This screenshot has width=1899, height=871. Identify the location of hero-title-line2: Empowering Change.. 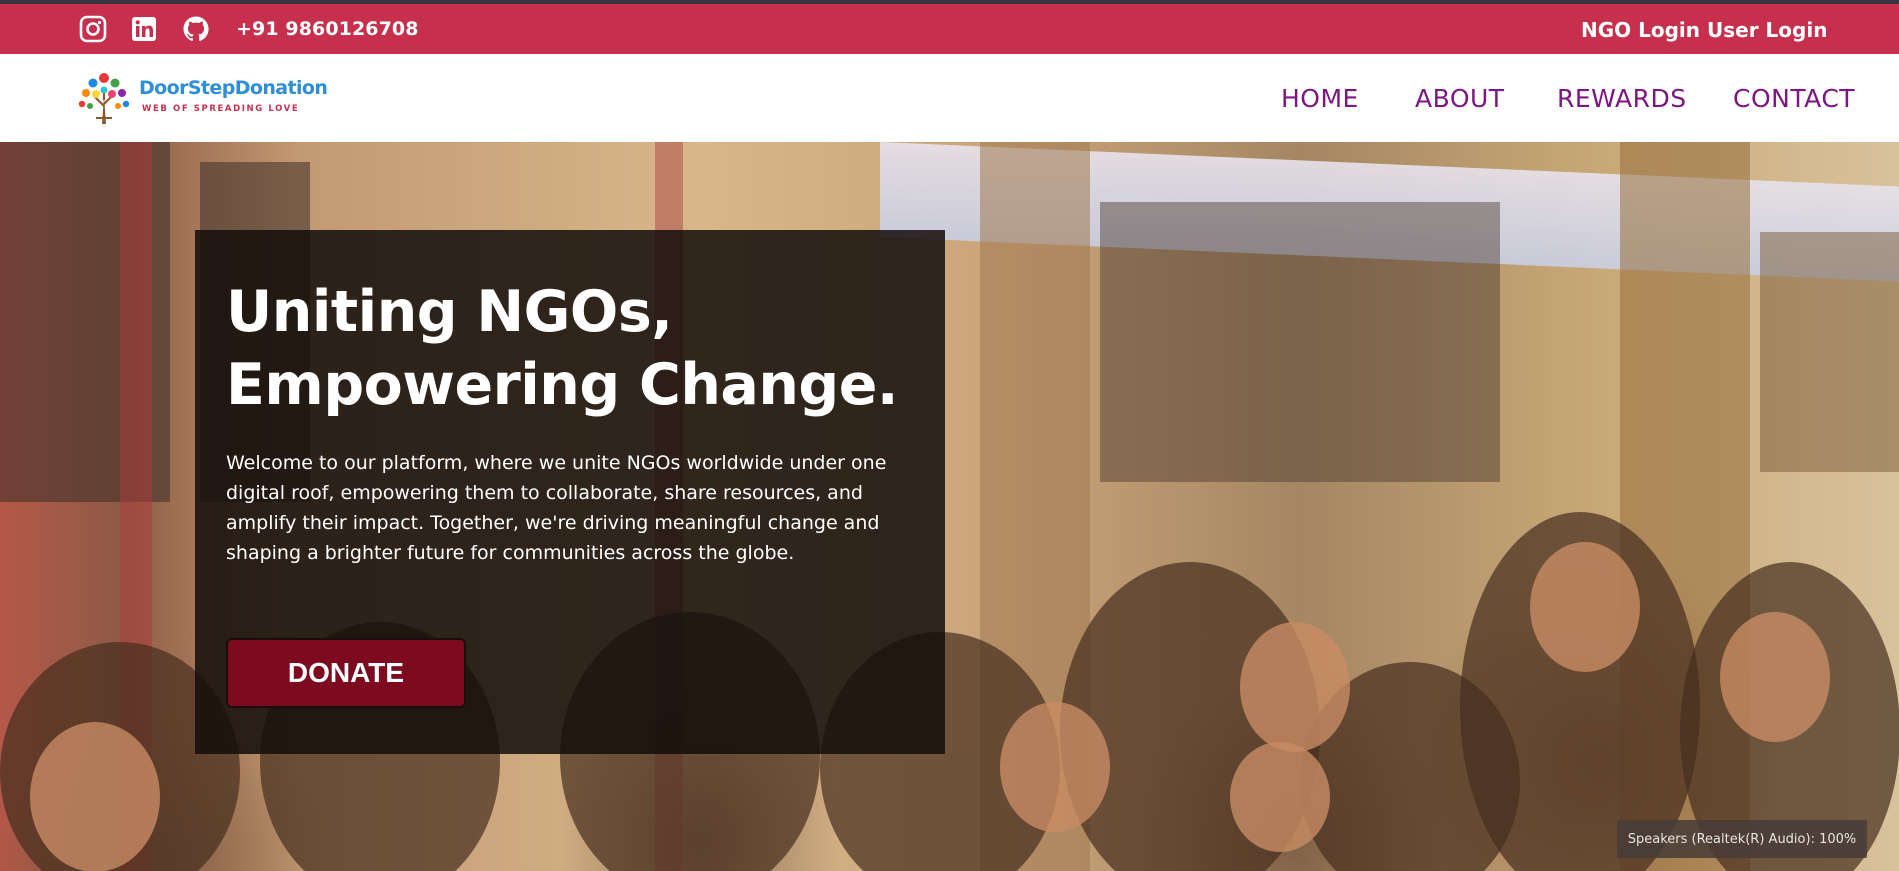
(562, 385).